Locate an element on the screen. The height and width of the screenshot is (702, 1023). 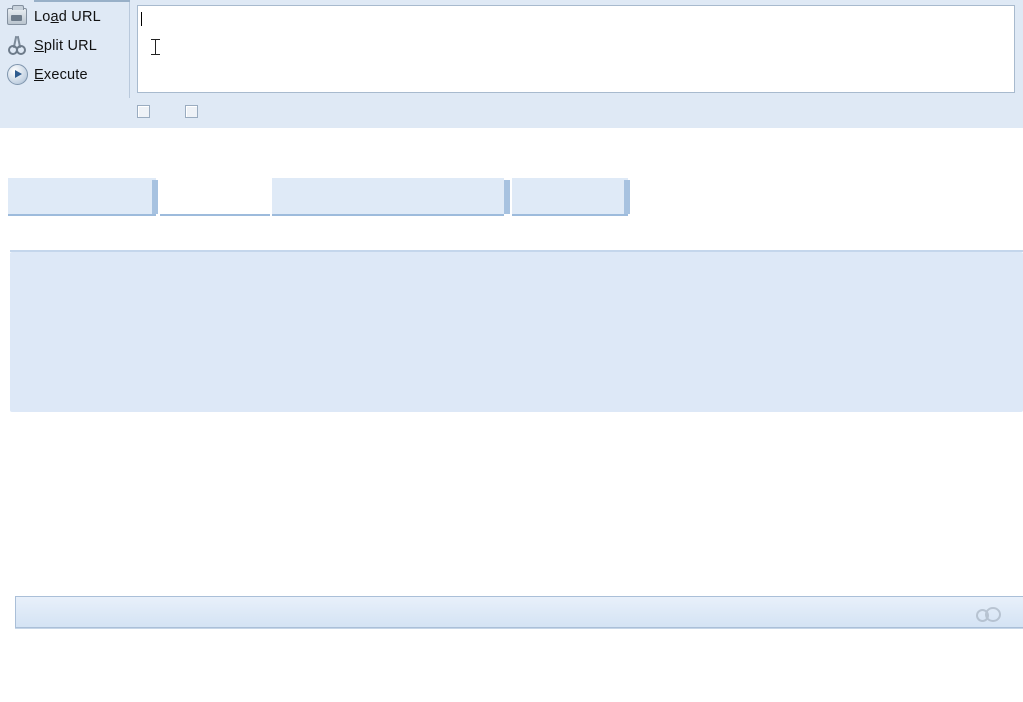
load-url-button: Load URL is located at coordinates (64, 16).